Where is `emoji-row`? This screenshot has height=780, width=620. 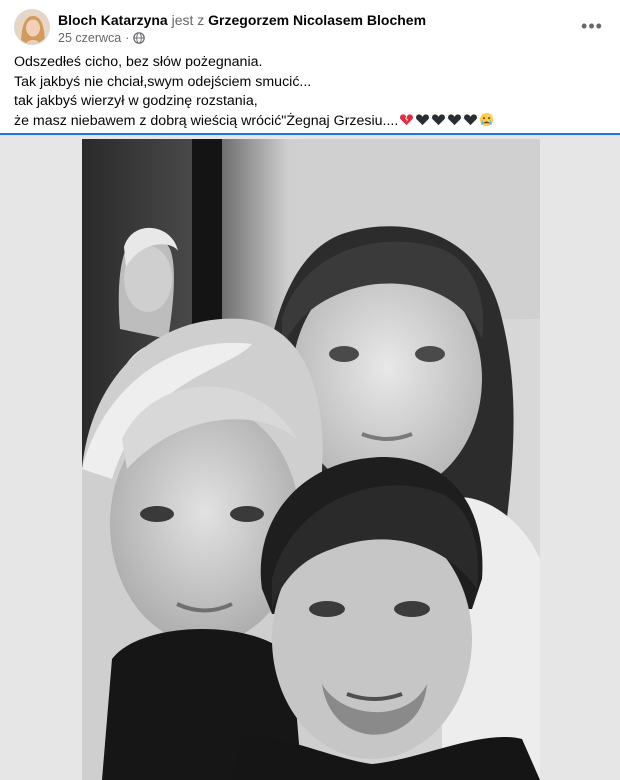
emoji-row is located at coordinates (446, 119).